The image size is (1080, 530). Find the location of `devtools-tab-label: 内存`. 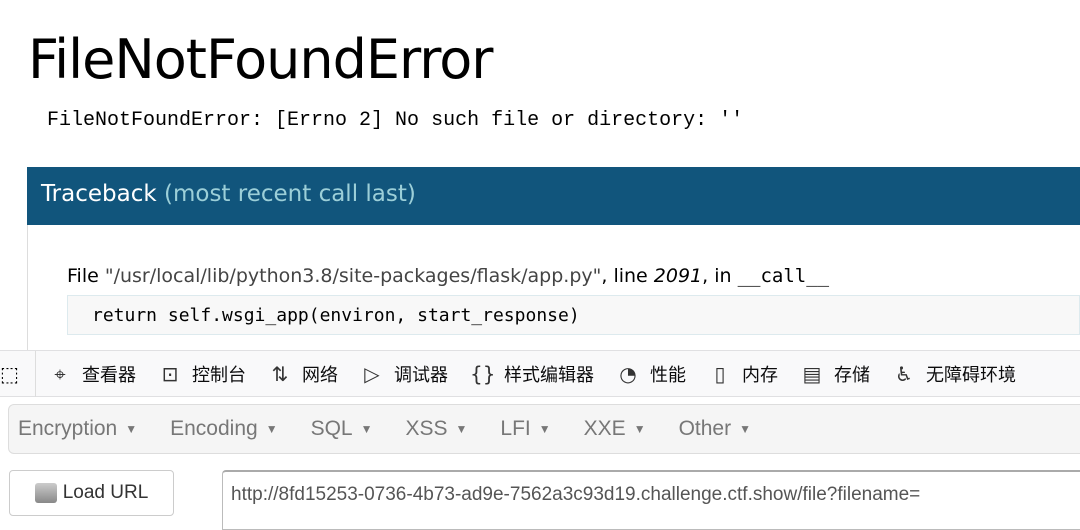

devtools-tab-label: 内存 is located at coordinates (760, 375).